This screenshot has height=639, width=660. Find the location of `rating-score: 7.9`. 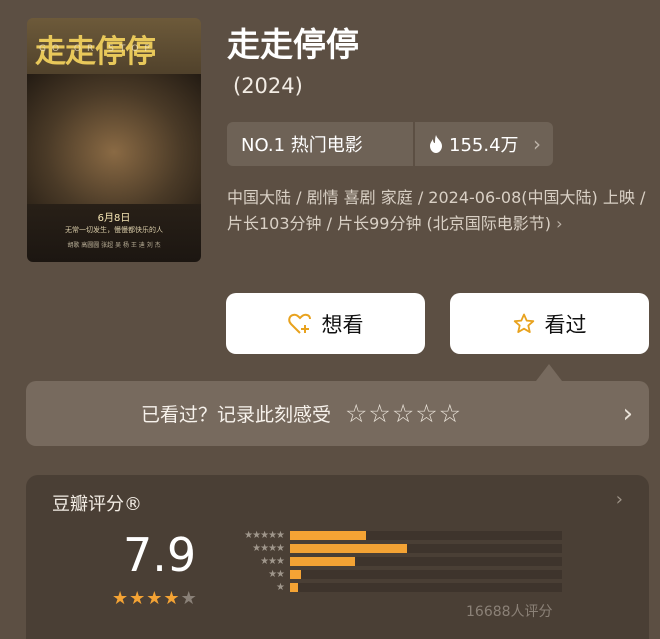

rating-score: 7.9 is located at coordinates (160, 555).